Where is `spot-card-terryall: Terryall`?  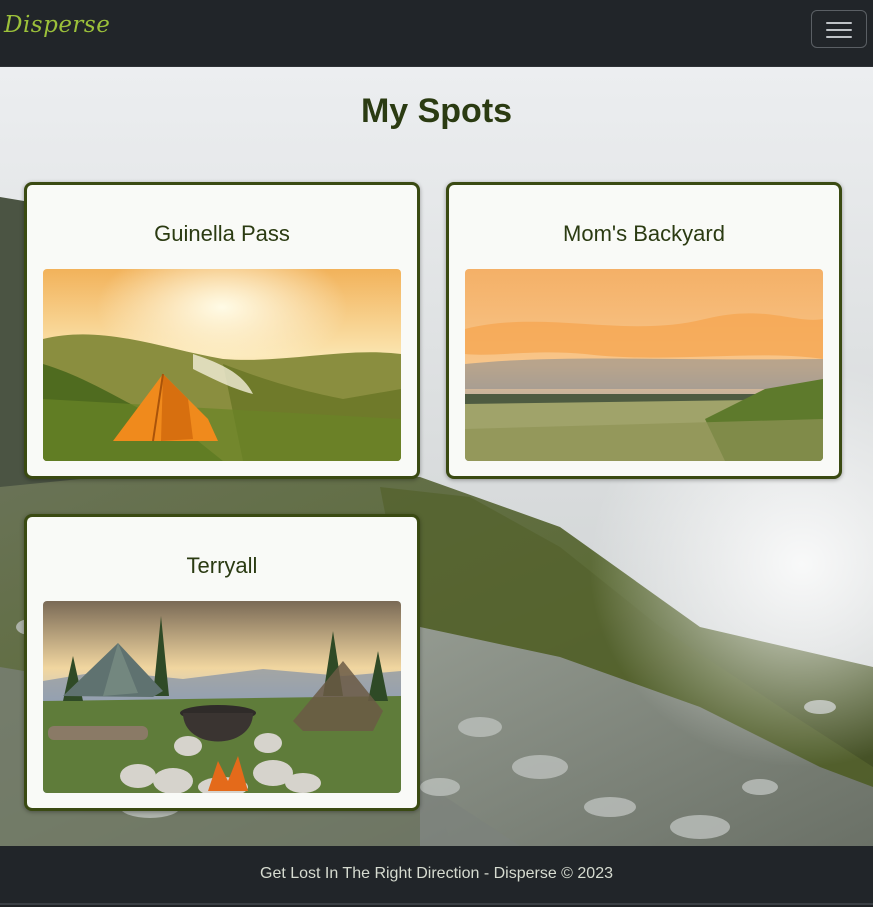
spot-card-terryall: Terryall is located at coordinates (222, 662).